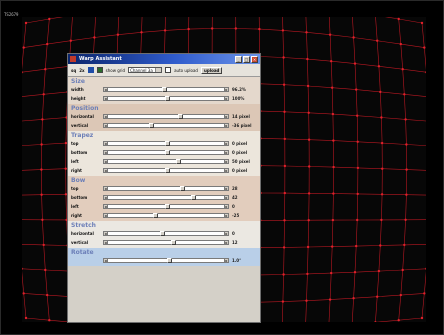 The width and height of the screenshot is (444, 335). Describe the element at coordinates (211, 70) in the screenshot. I see `upload-button: upload` at that location.